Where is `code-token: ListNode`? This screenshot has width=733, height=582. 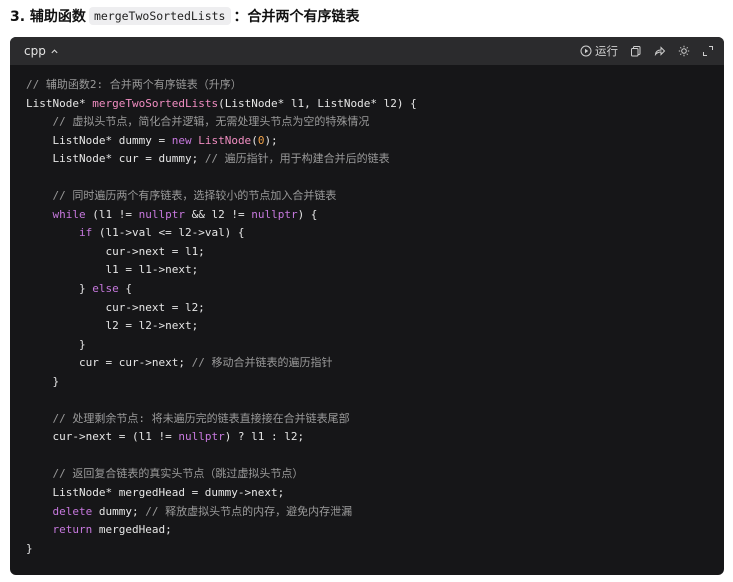
code-token: ListNode is located at coordinates (225, 140).